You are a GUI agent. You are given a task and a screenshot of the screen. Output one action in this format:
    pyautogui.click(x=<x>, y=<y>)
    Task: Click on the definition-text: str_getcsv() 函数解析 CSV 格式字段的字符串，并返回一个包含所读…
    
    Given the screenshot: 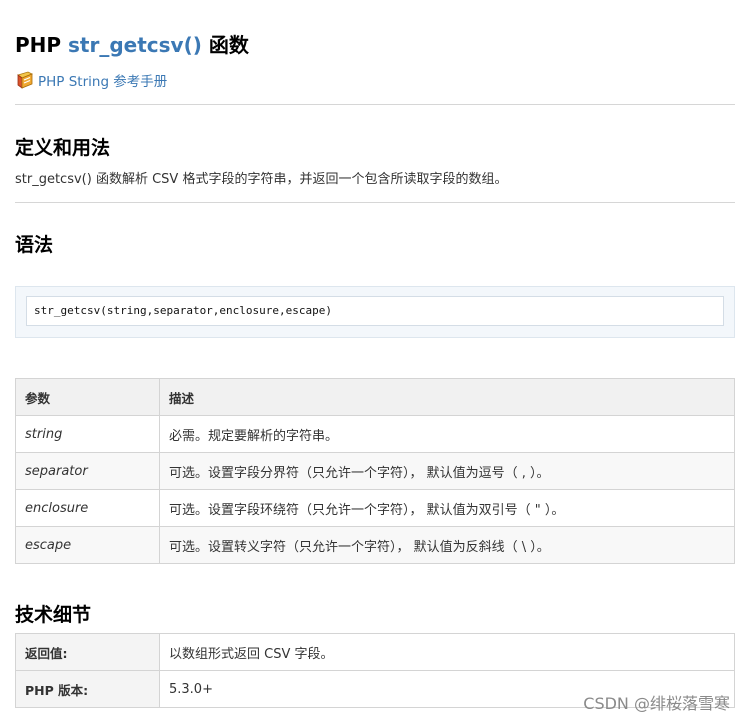 What is the action you would take?
    pyautogui.click(x=261, y=179)
    